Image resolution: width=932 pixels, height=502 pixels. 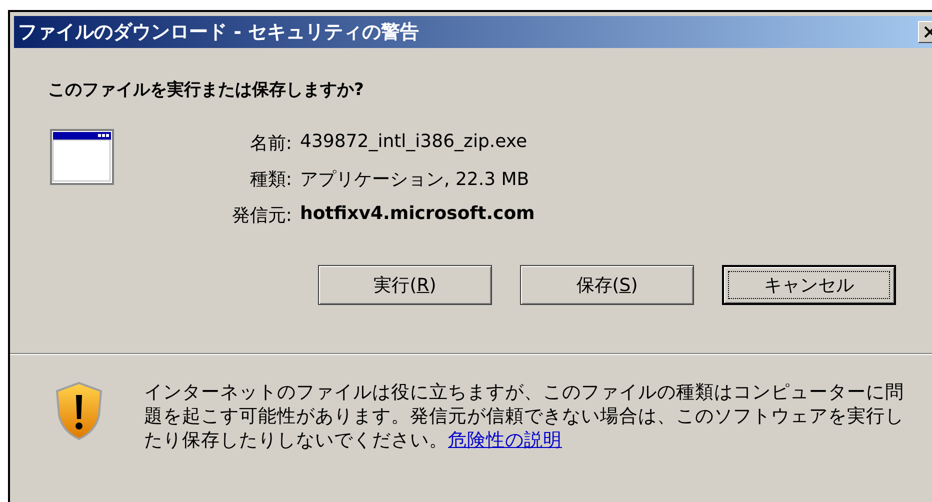 What do you see at coordinates (417, 214) in the screenshot?
I see `field-value: hotfixv4.microsoft.com` at bounding box center [417, 214].